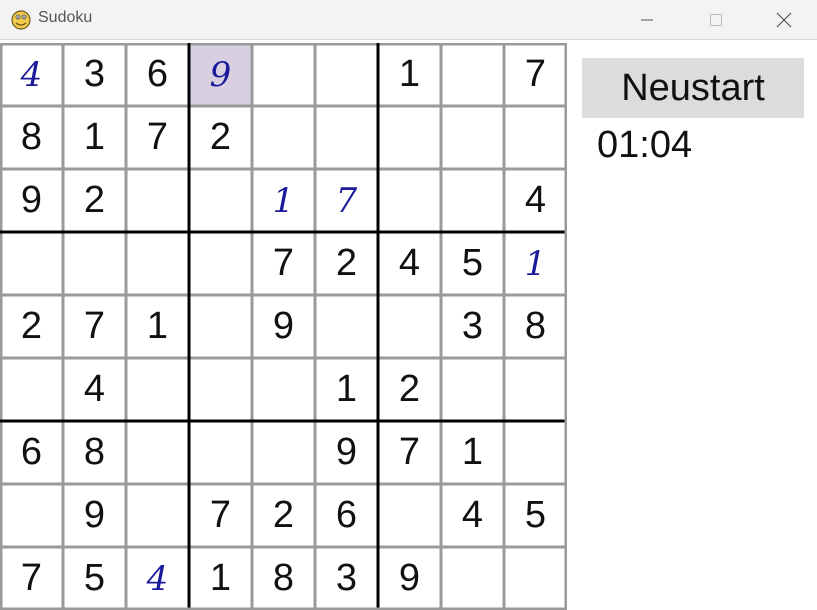  Describe the element at coordinates (535, 200) in the screenshot. I see `cell-r3-c9: 4` at that location.